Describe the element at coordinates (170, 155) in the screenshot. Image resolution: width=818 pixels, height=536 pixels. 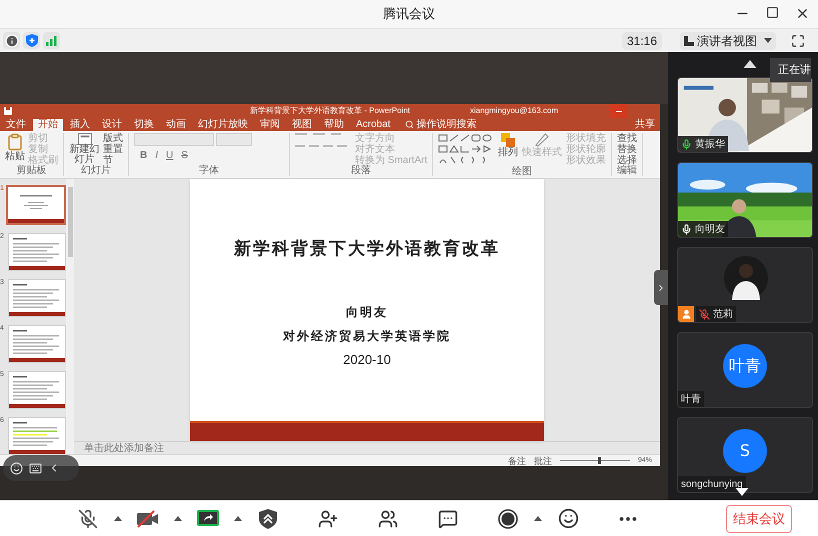
I see `format-toggle: U` at that location.